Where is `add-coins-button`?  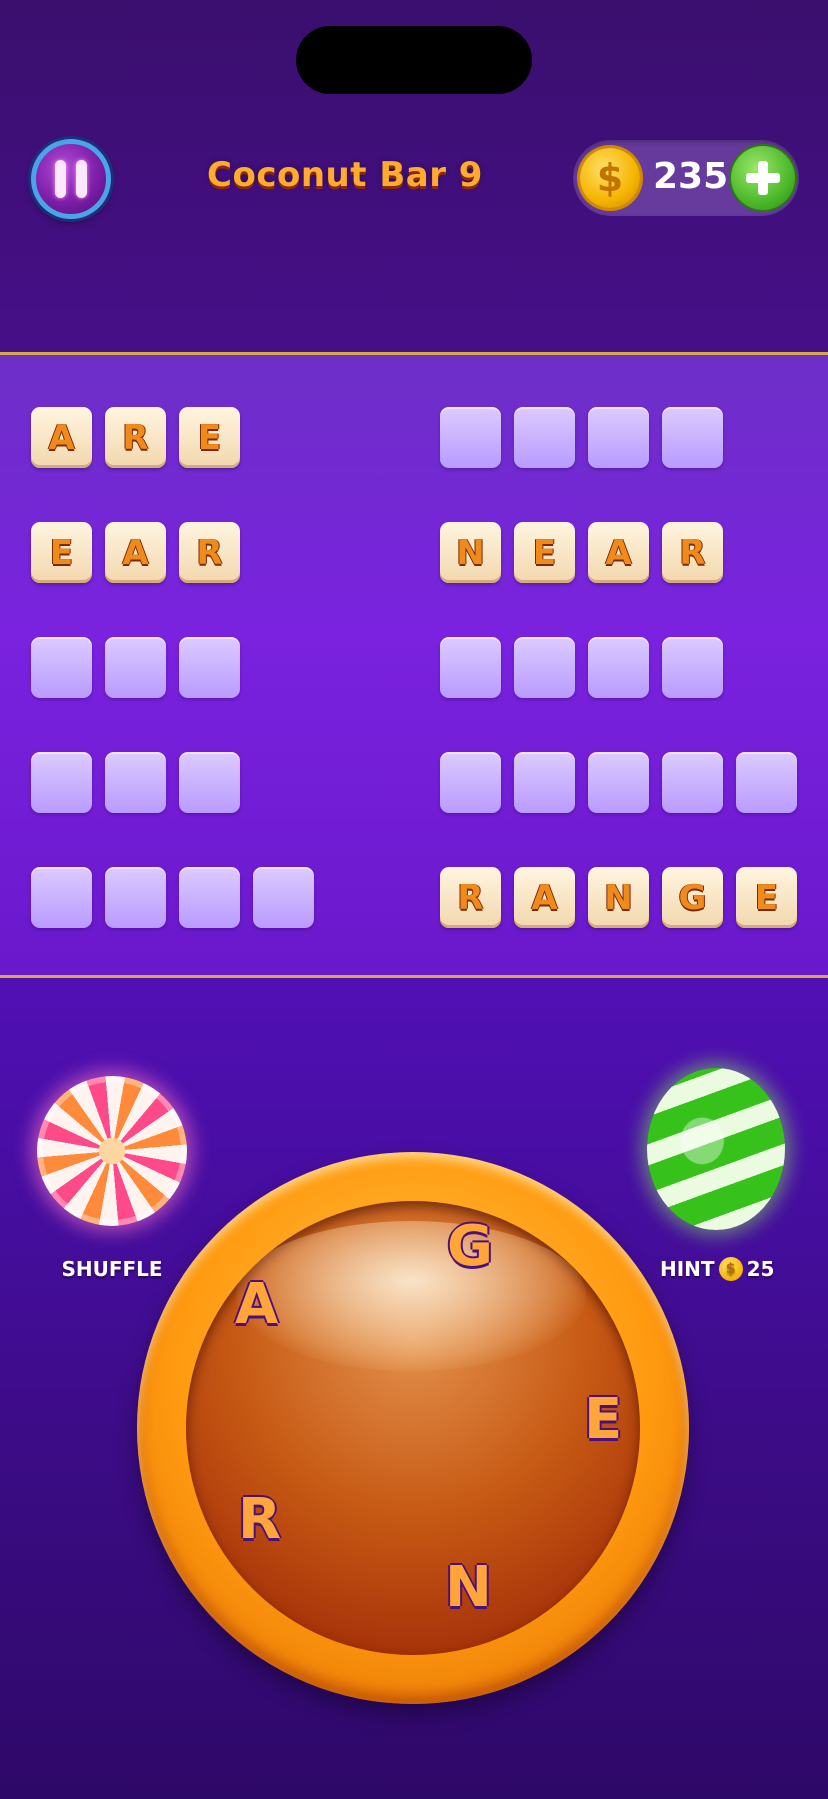 add-coins-button is located at coordinates (763, 178).